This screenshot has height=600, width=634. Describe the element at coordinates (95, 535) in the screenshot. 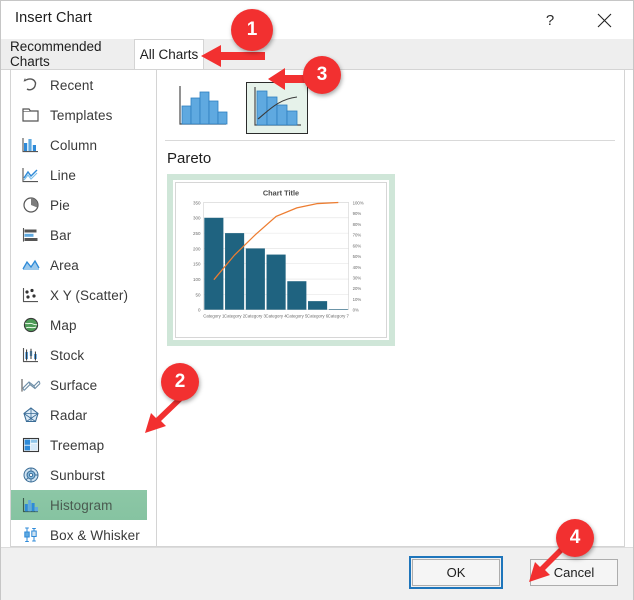

I see `chart-type-label: Box & Whisker` at that location.